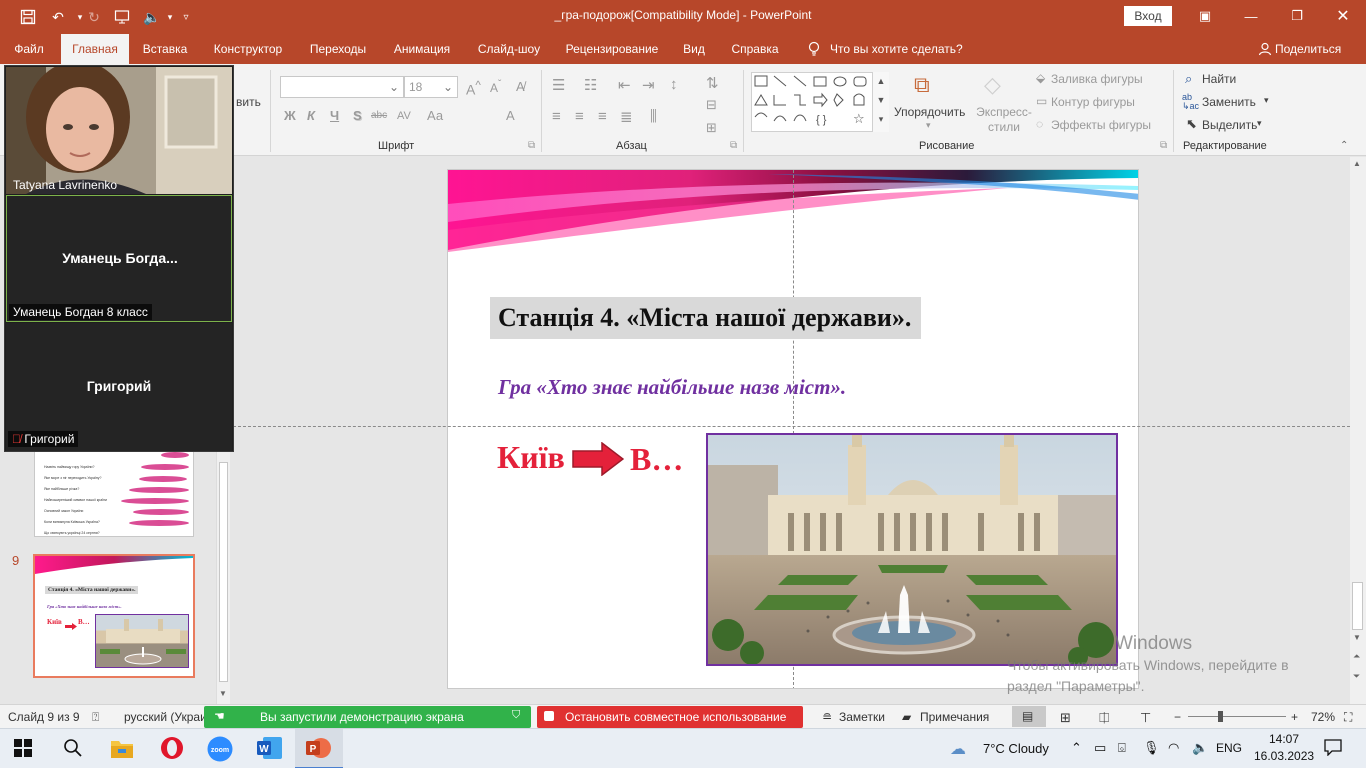  I want to click on reading-view-icon: ⎅, so click(1104, 718).